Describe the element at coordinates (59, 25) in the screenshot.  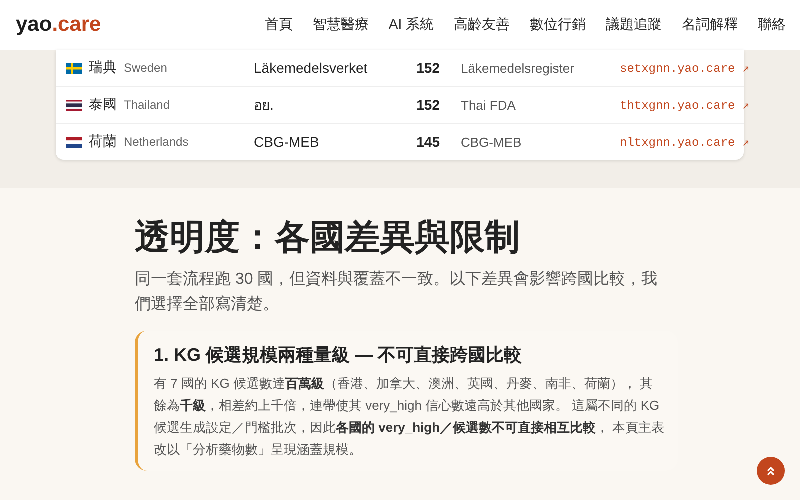
I see `logo: yao.care` at that location.